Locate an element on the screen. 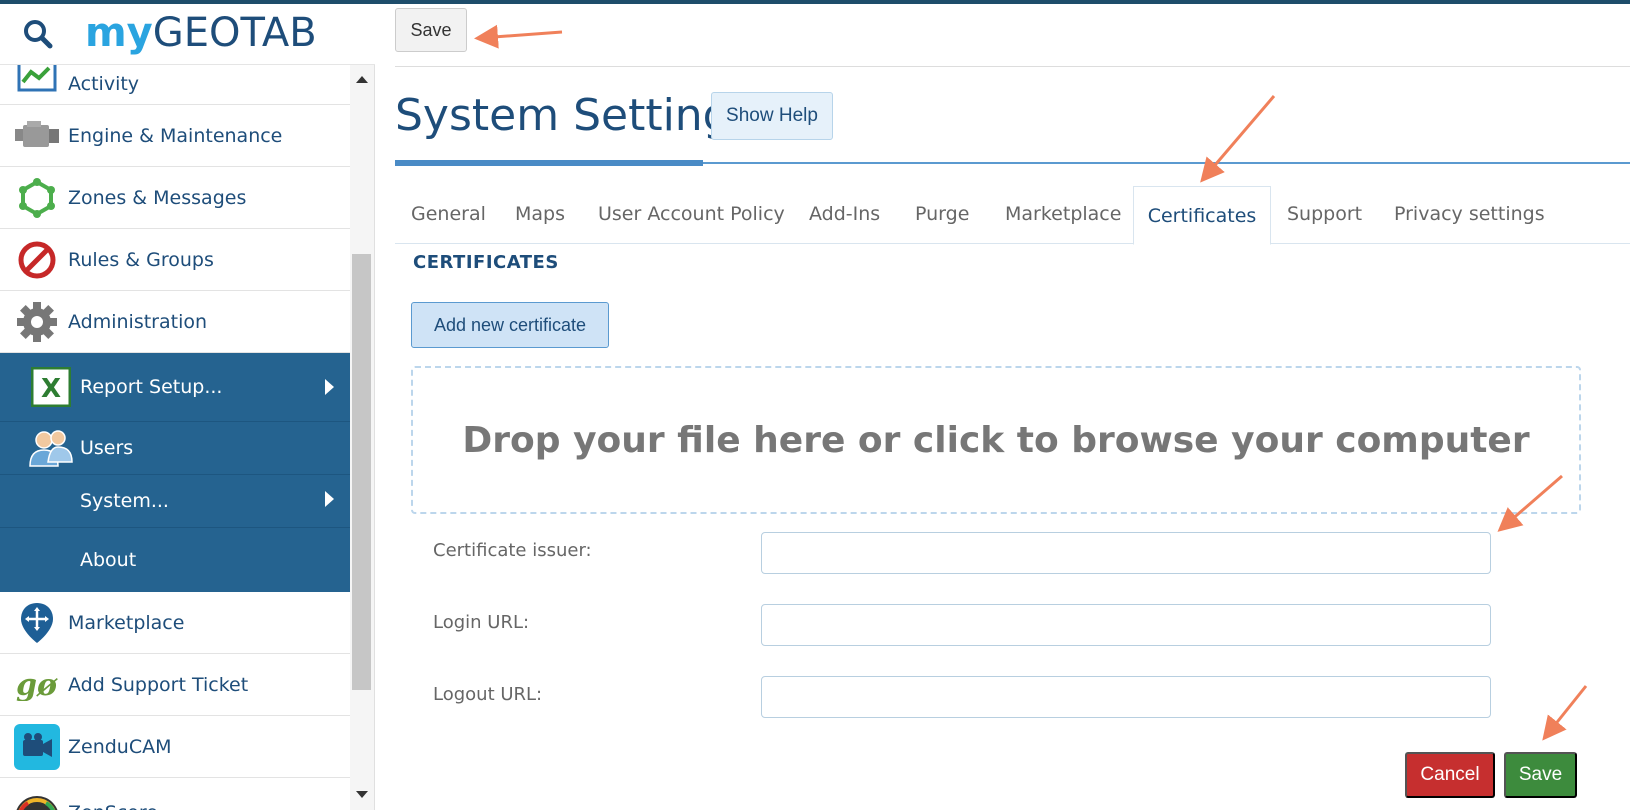 This screenshot has height=810, width=1630. sidebar-item-activity: Activity is located at coordinates (175, 83).